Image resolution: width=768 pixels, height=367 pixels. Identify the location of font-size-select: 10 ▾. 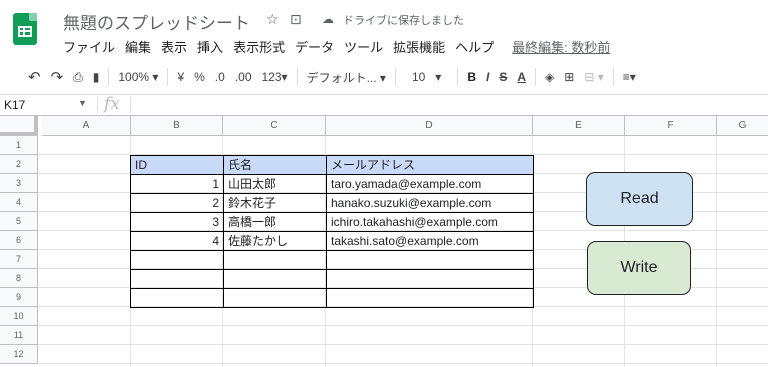
(426, 77).